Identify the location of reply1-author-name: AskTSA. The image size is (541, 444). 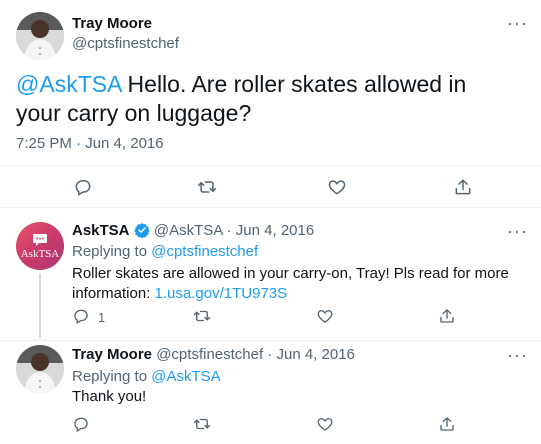
(101, 230).